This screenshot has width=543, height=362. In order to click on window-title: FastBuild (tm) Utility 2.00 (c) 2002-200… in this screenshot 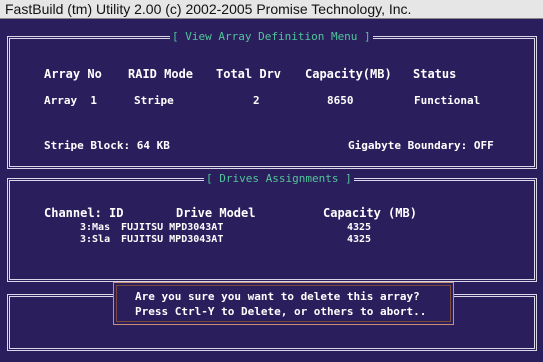, I will do `click(271, 9)`.